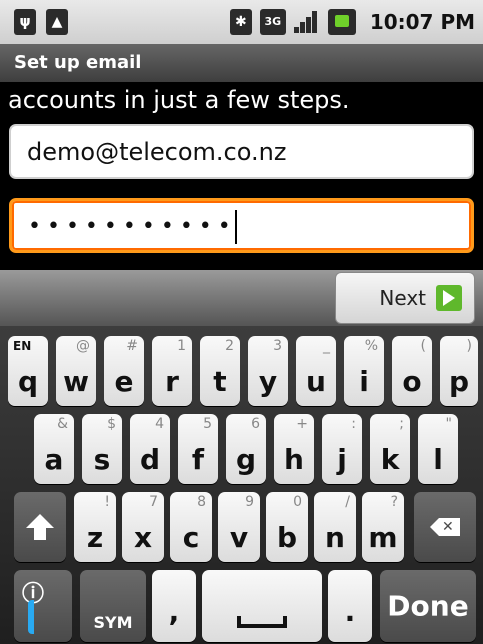 This screenshot has height=644, width=483. I want to click on key-x: 7 x, so click(143, 527).